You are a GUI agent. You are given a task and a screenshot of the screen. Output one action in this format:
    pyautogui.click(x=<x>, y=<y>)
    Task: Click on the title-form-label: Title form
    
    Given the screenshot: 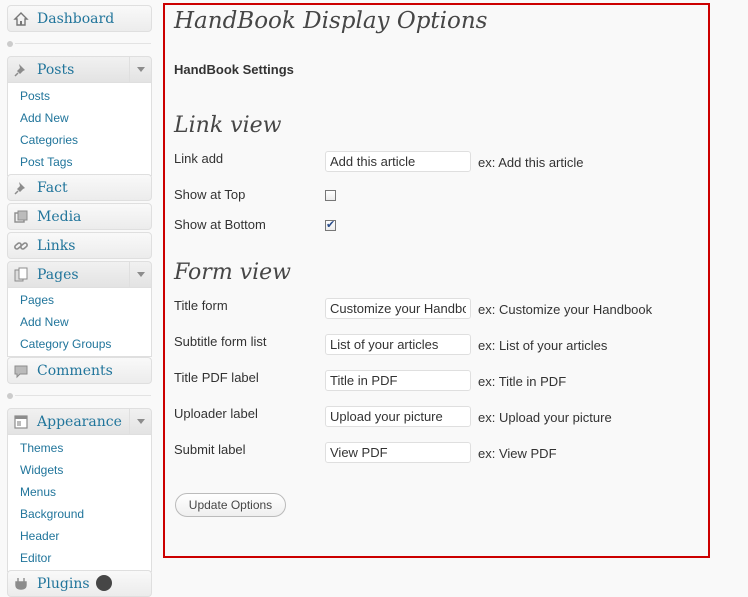 What is the action you would take?
    pyautogui.click(x=201, y=305)
    